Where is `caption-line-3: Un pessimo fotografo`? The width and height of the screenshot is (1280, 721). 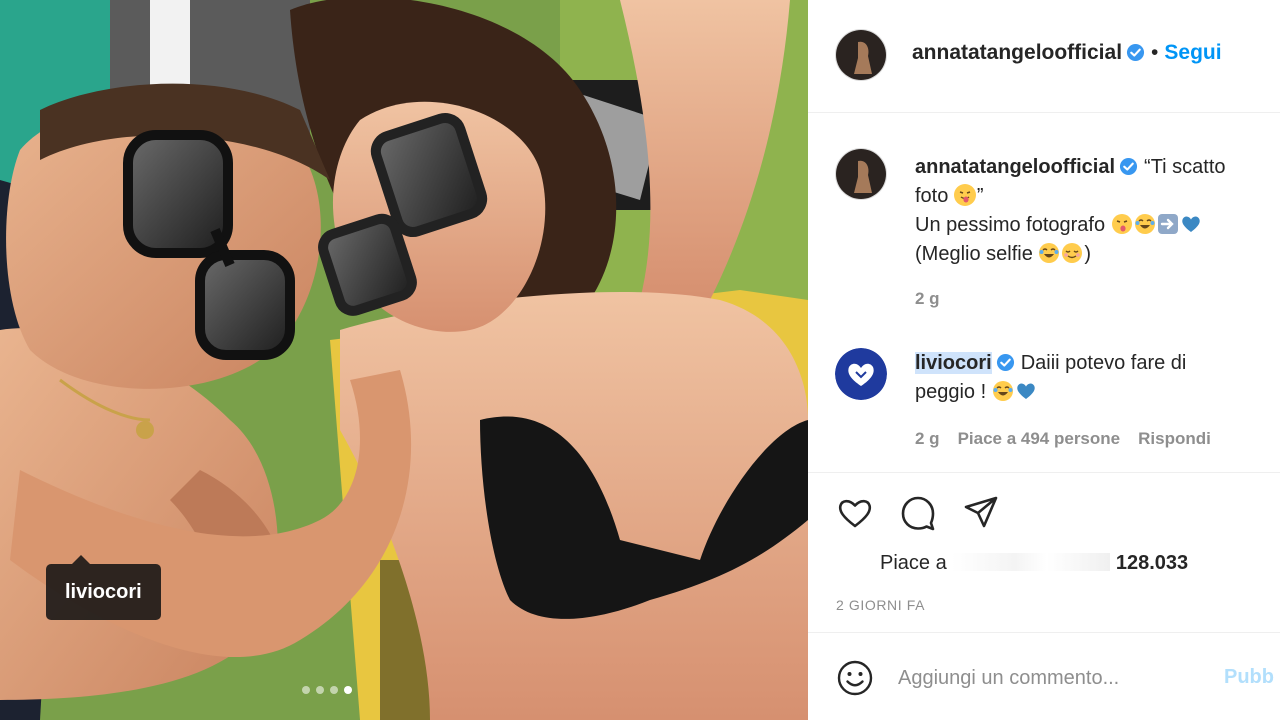 caption-line-3: Un pessimo fotografo is located at coordinates (1010, 225).